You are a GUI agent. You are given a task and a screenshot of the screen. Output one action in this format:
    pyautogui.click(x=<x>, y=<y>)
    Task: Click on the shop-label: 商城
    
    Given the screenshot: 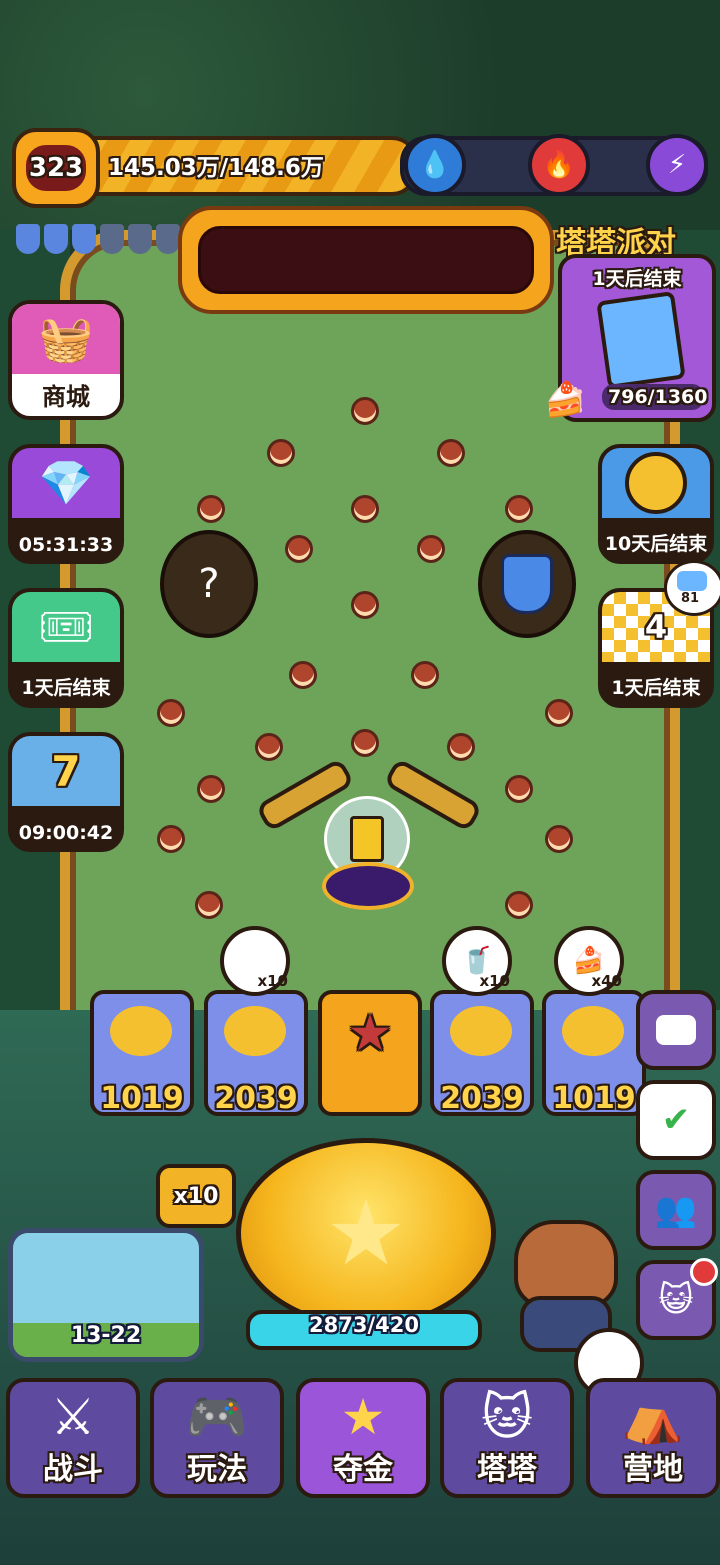 What is the action you would take?
    pyautogui.click(x=66, y=397)
    